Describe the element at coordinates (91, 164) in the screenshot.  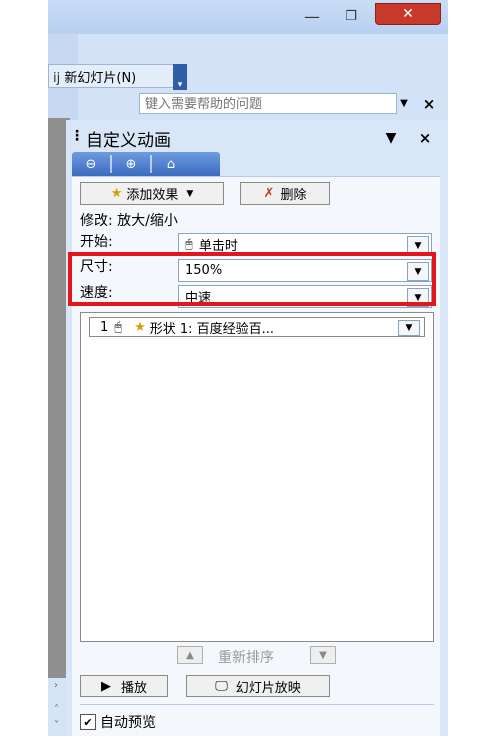
I see `back-icon: ⊖` at that location.